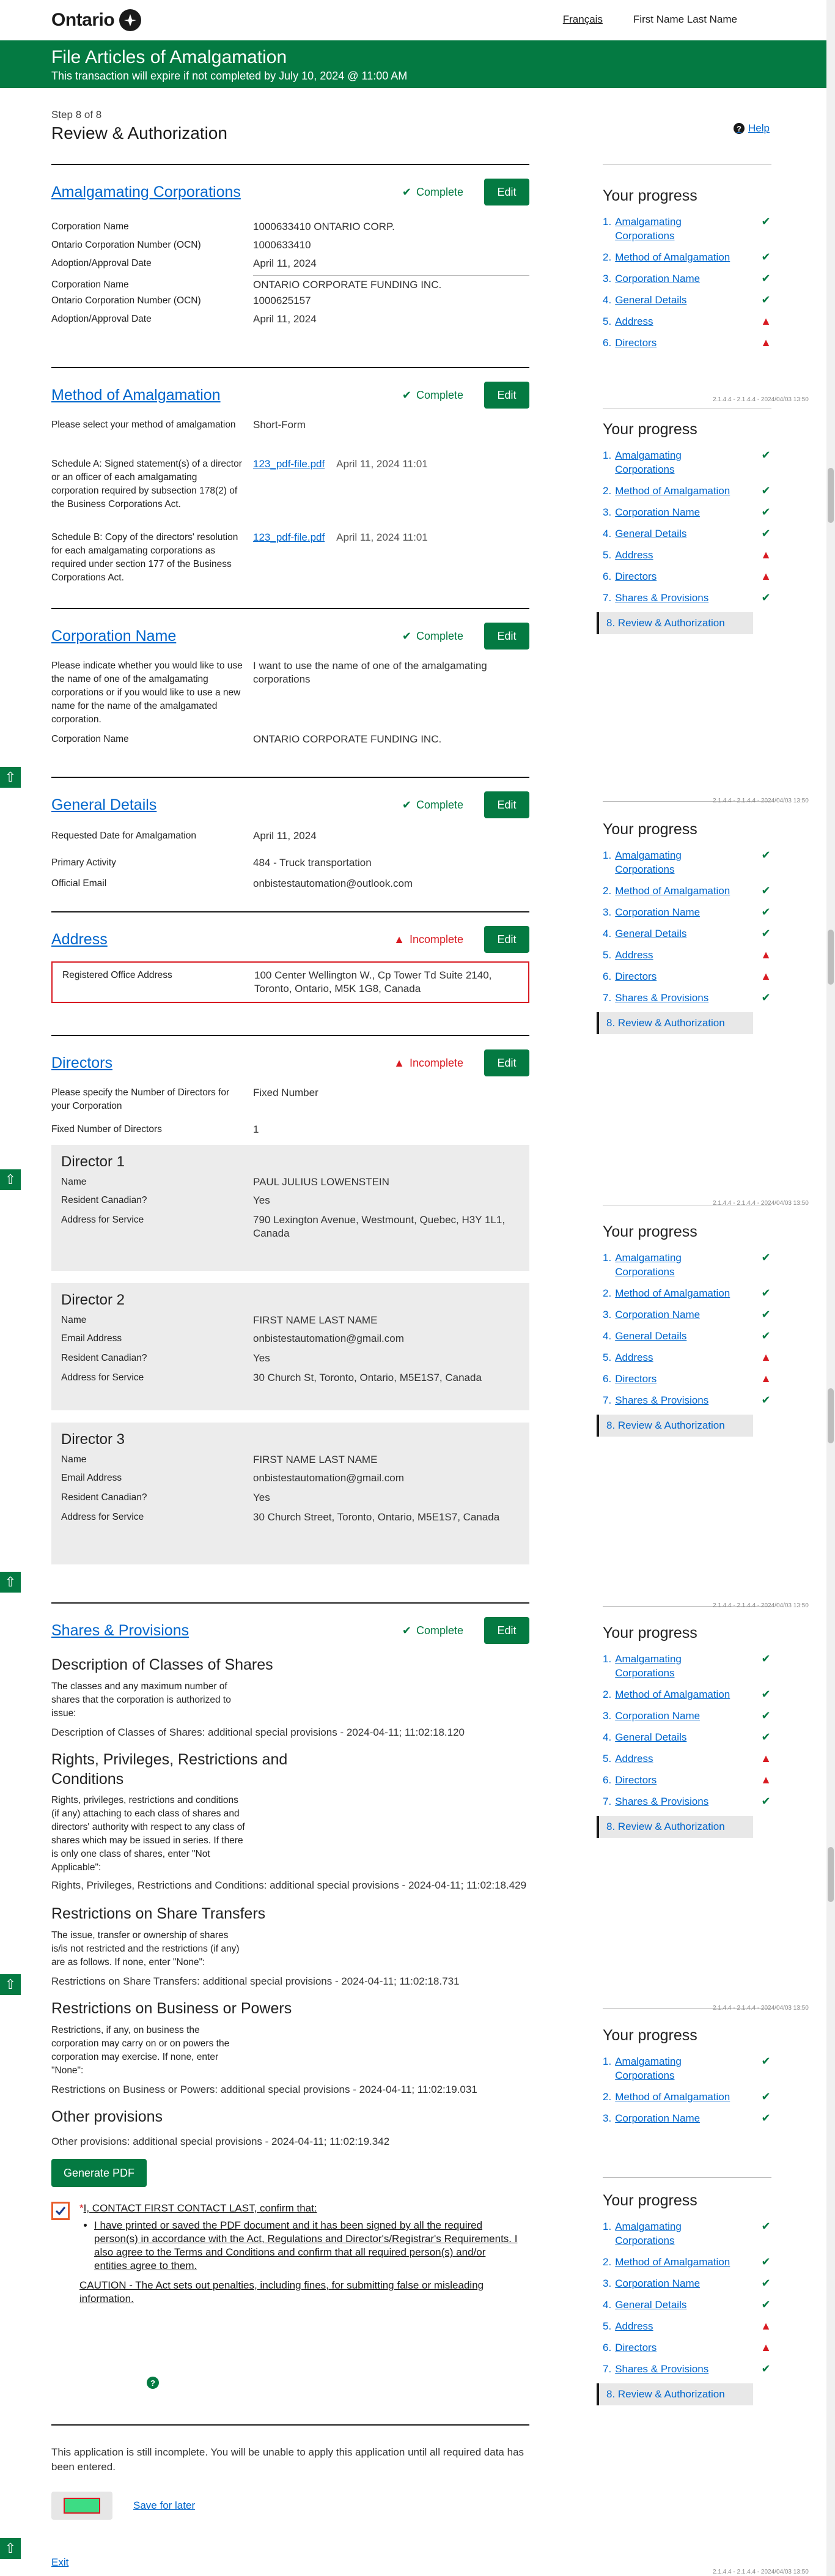  I want to click on language-toggle-link: Français, so click(583, 19).